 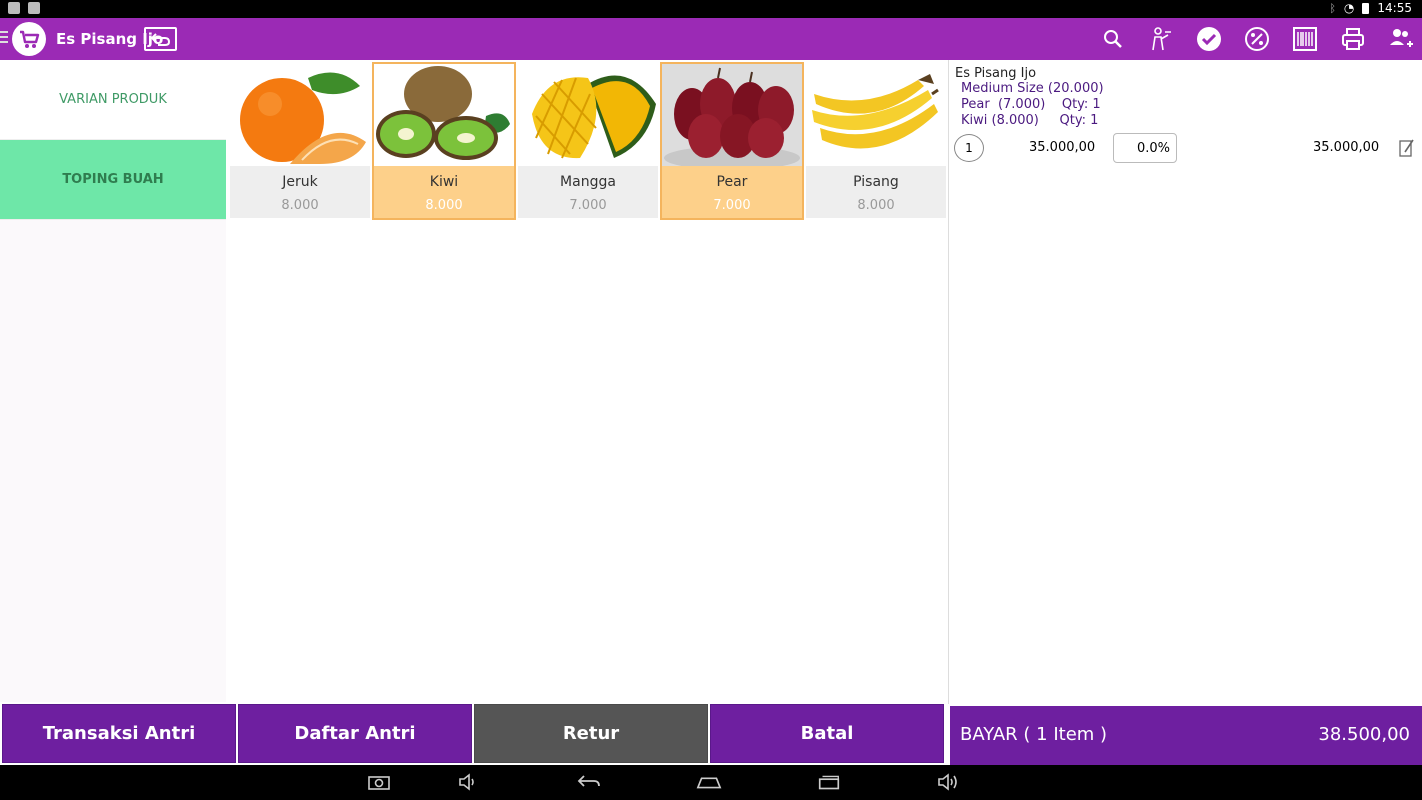 What do you see at coordinates (1346, 147) in the screenshot?
I see `line-total: 35.000,00` at bounding box center [1346, 147].